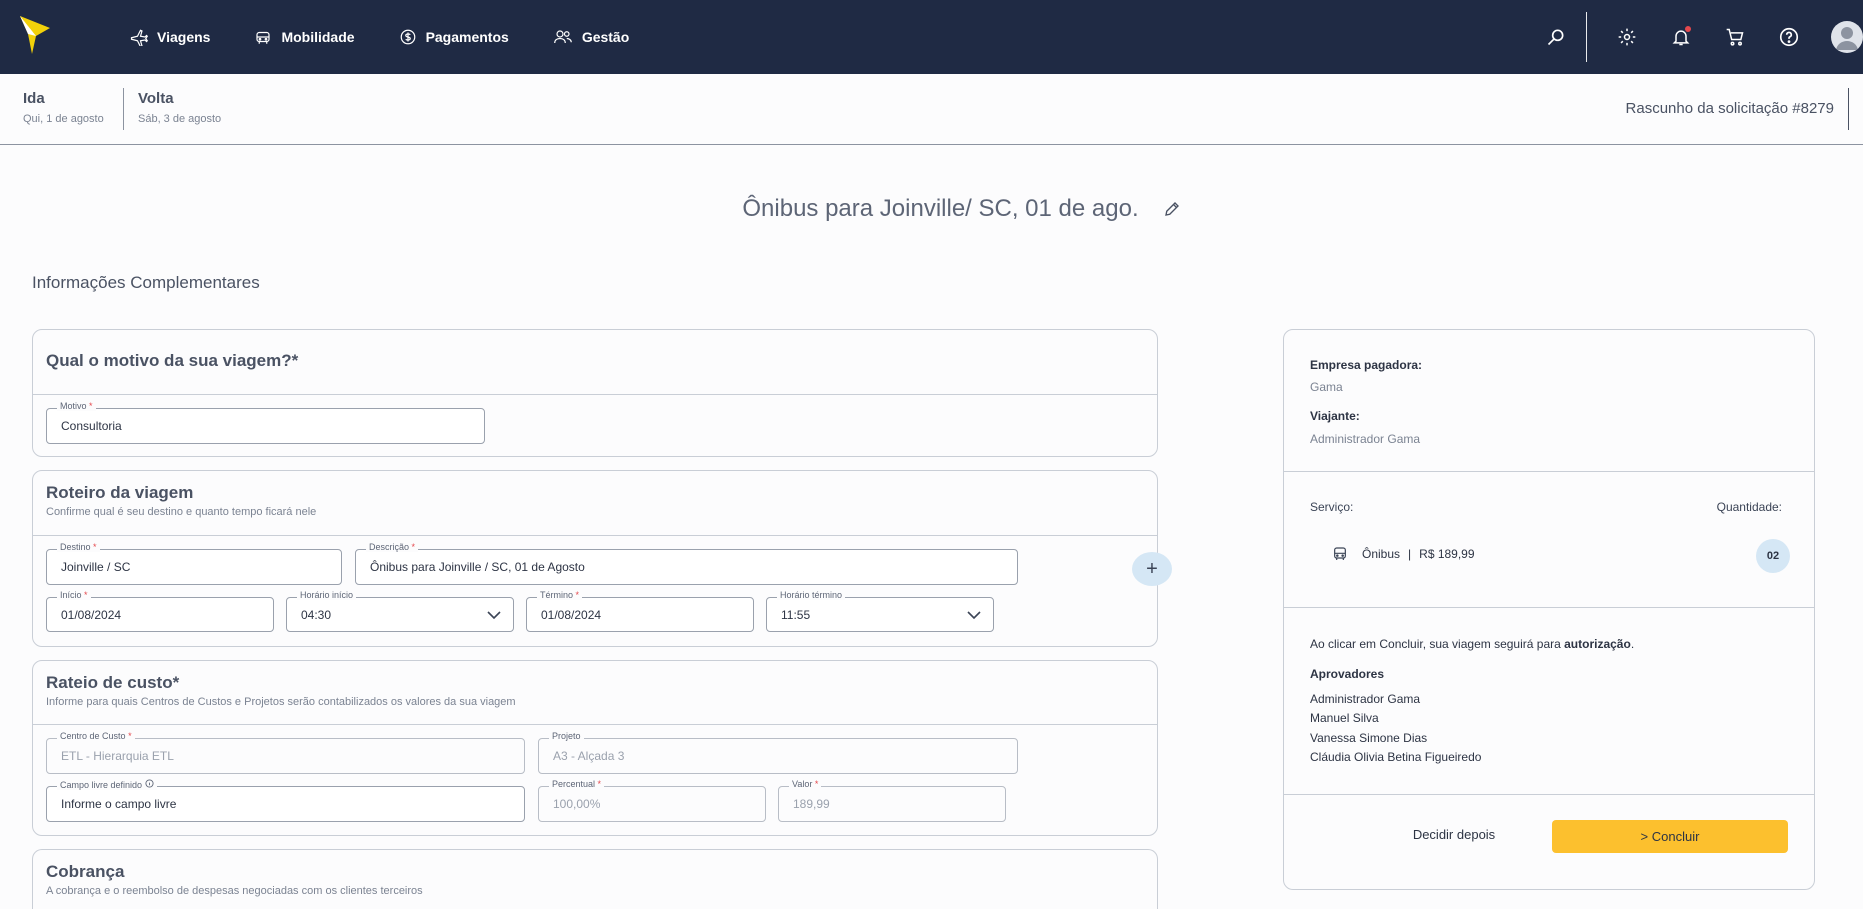 The width and height of the screenshot is (1863, 909). What do you see at coordinates (1381, 554) in the screenshot?
I see `service-name: Ônibus` at bounding box center [1381, 554].